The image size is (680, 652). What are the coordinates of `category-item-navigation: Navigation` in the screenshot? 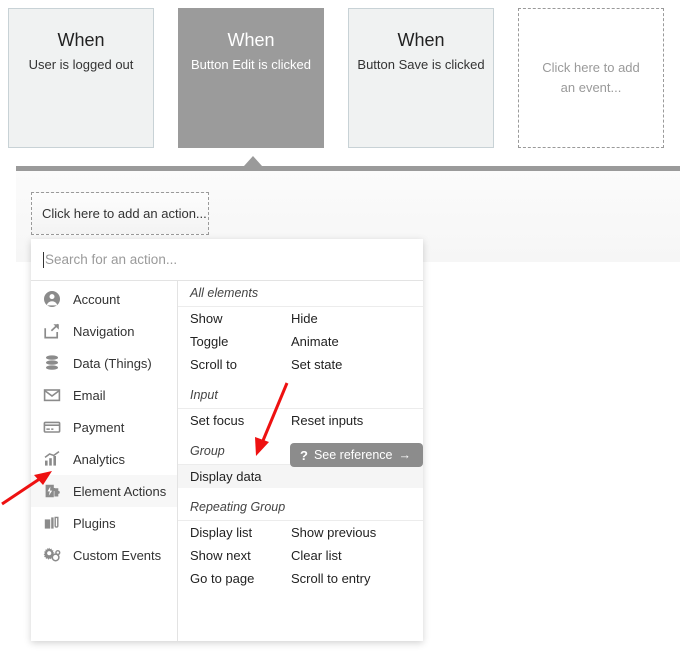 It's located at (104, 331).